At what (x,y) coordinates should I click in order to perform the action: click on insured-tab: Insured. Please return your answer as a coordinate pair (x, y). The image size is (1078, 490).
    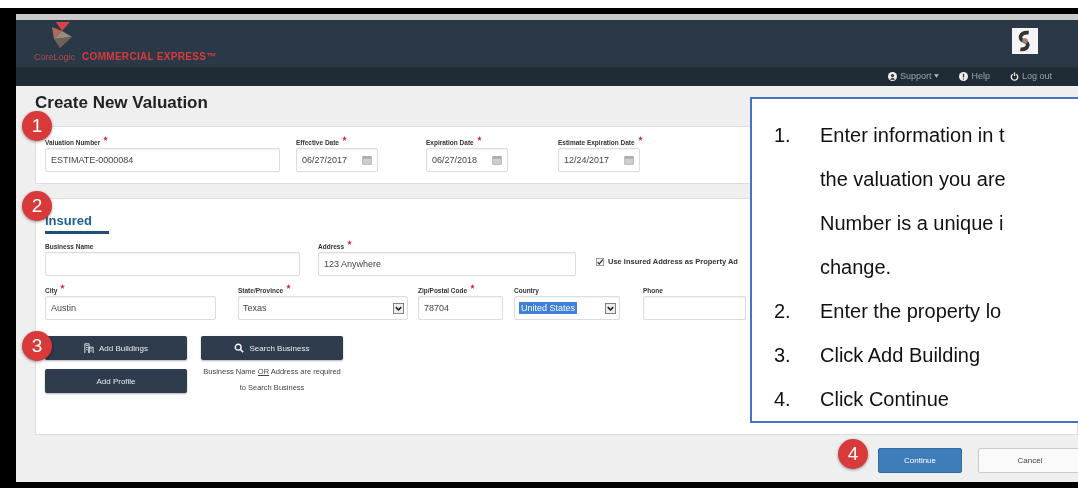
    Looking at the image, I should click on (77, 223).